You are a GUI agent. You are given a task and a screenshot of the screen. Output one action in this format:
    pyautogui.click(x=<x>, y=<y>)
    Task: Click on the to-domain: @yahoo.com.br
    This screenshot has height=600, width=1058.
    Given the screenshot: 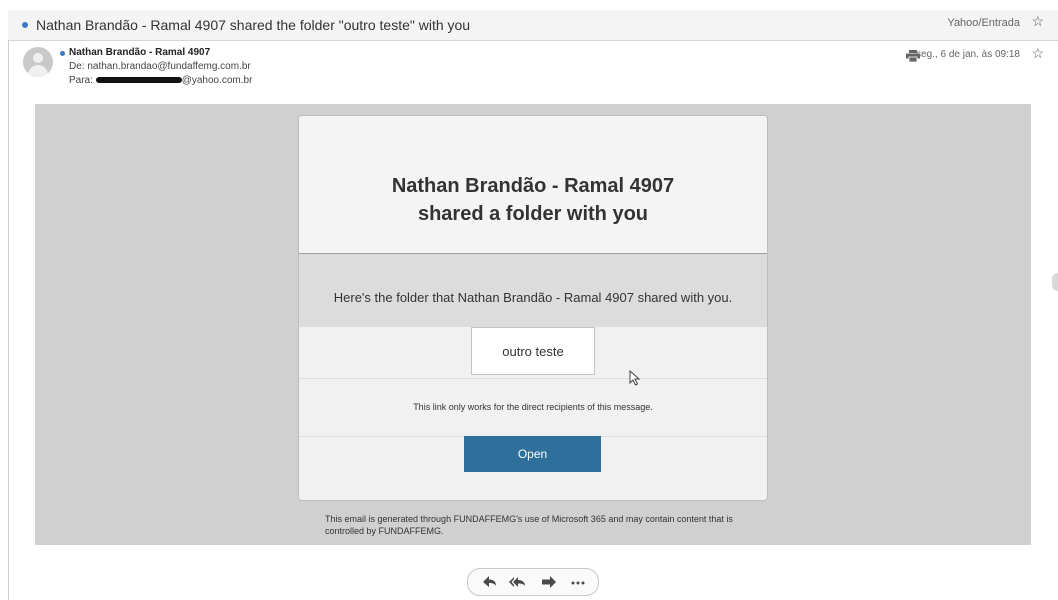 What is the action you would take?
    pyautogui.click(x=217, y=80)
    